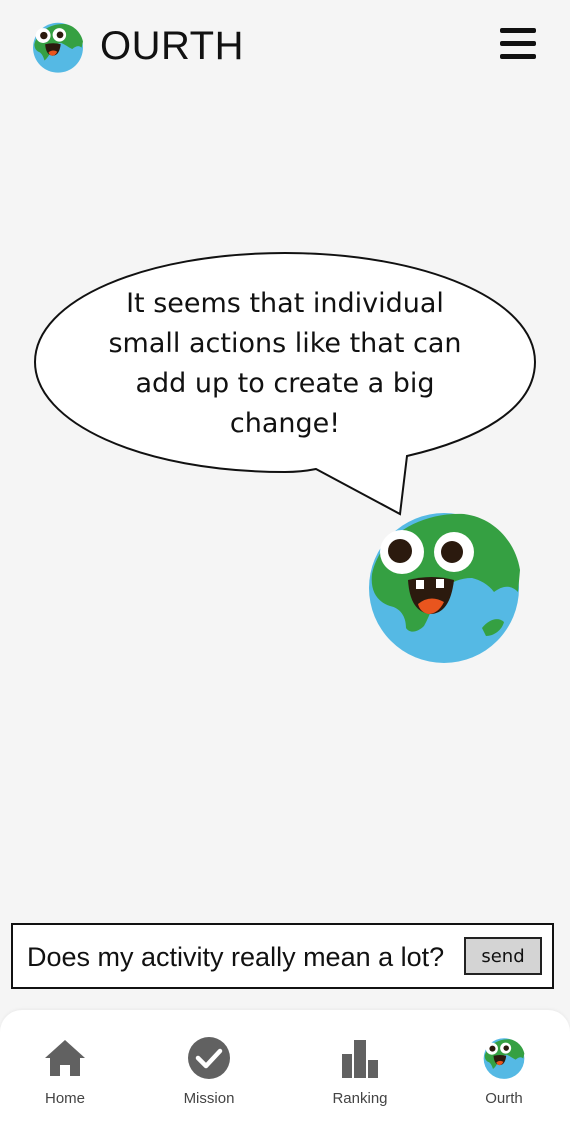 Image resolution: width=570 pixels, height=1125 pixels. I want to click on chat-input-bar: Does my activity really mean a lot? send, so click(282, 956).